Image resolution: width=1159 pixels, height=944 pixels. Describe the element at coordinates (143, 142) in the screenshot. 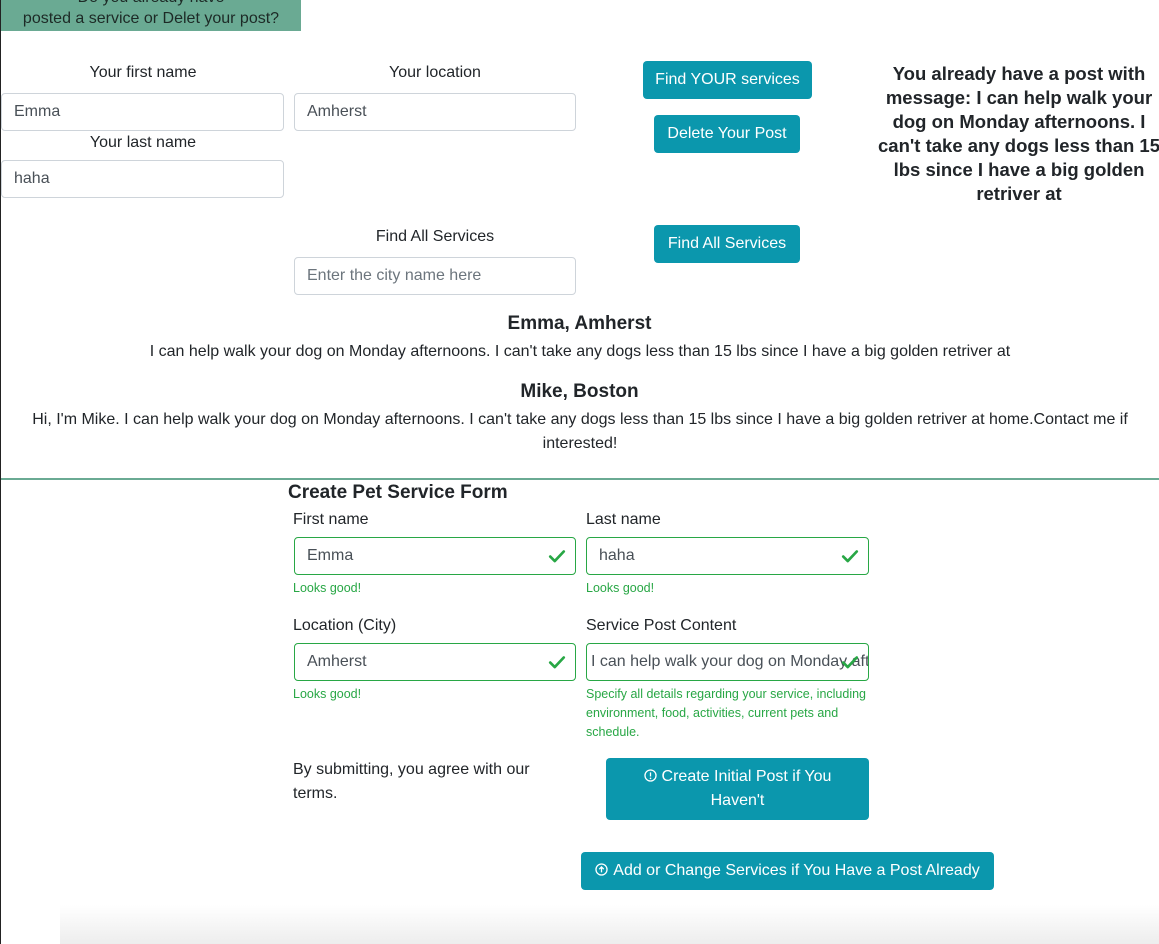

I see `last-name-label: Your last name` at that location.